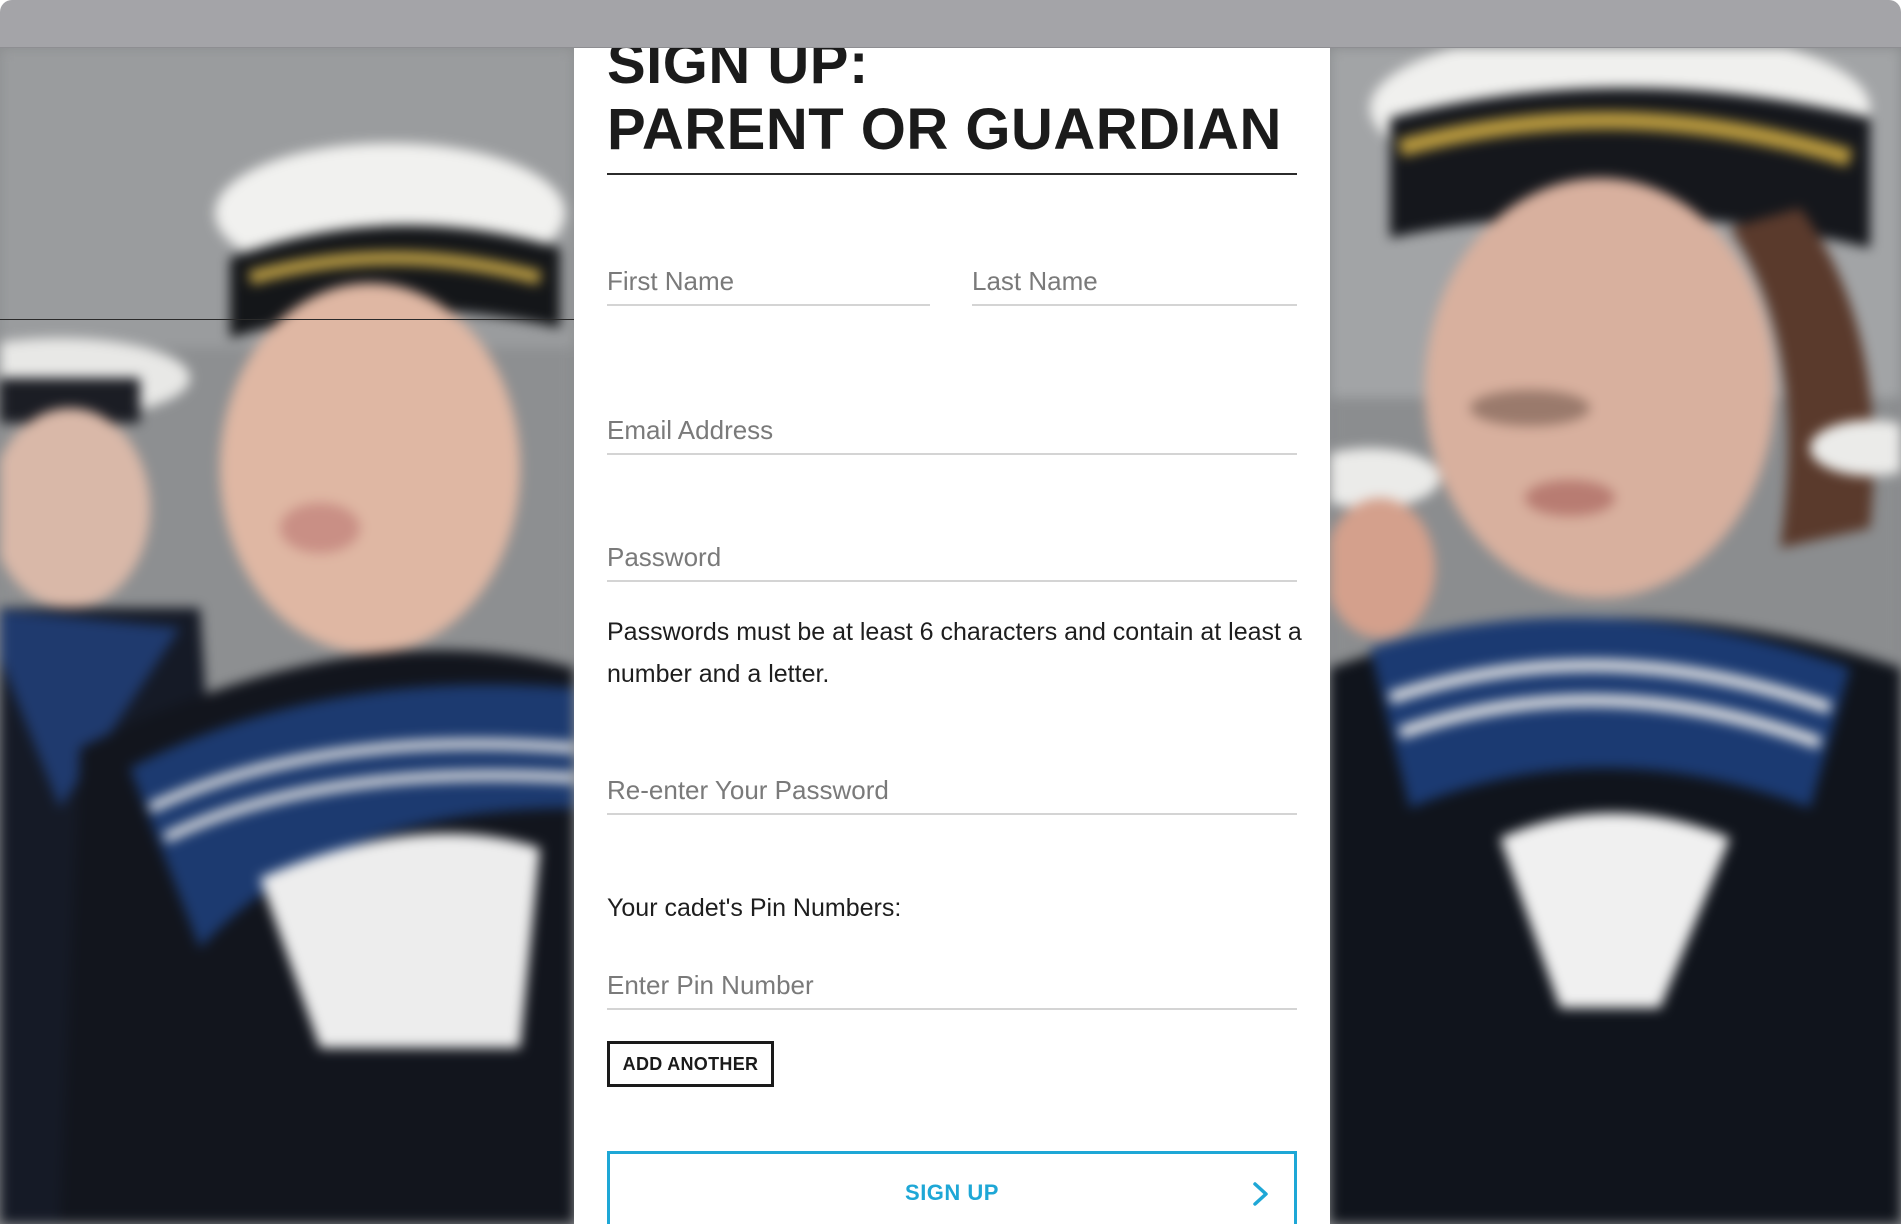 This screenshot has width=1901, height=1224. I want to click on pin-number-input, so click(952, 985).